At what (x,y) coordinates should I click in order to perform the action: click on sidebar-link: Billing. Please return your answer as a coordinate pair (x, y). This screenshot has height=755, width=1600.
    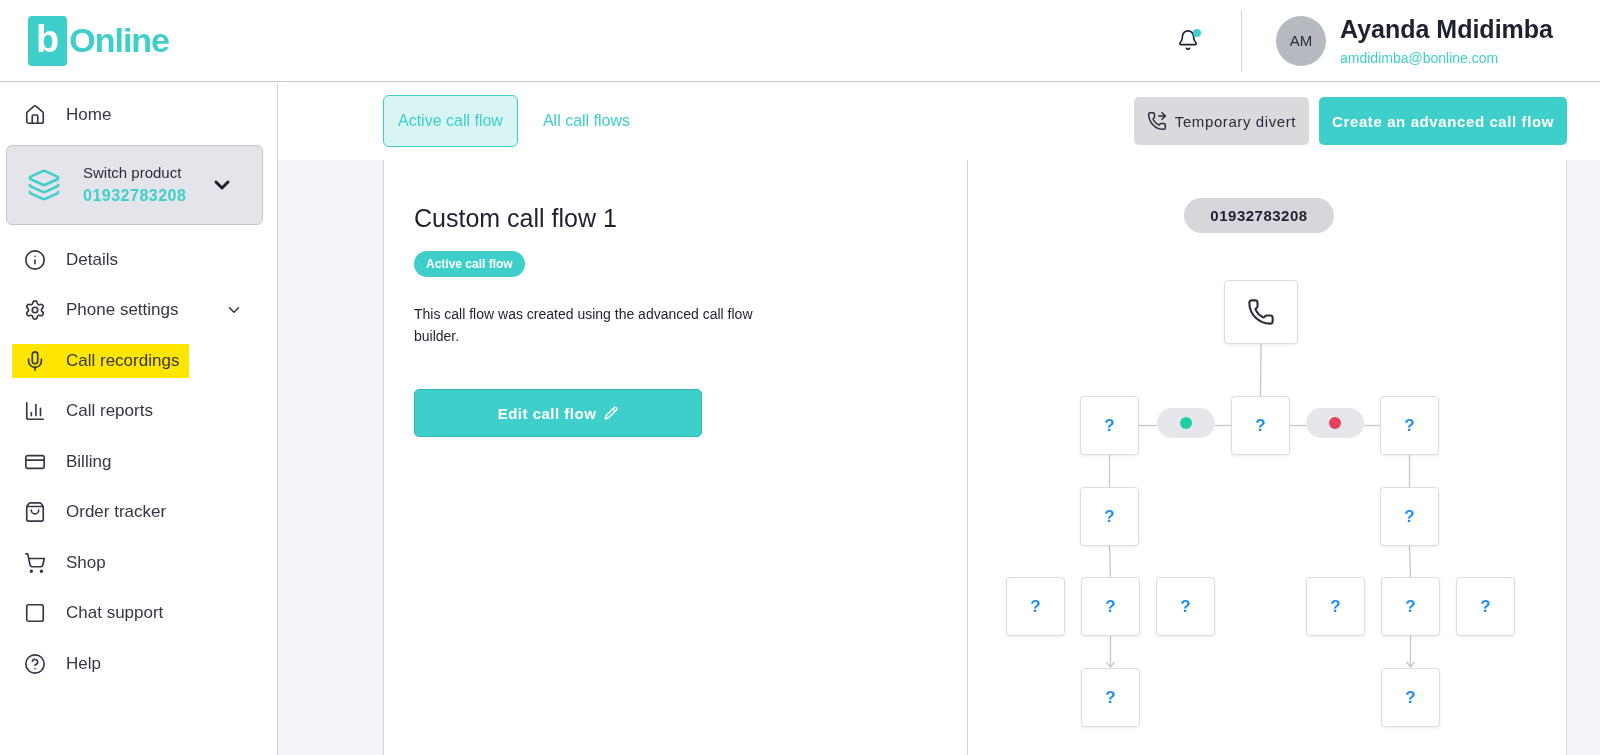
    Looking at the image, I should click on (73, 461).